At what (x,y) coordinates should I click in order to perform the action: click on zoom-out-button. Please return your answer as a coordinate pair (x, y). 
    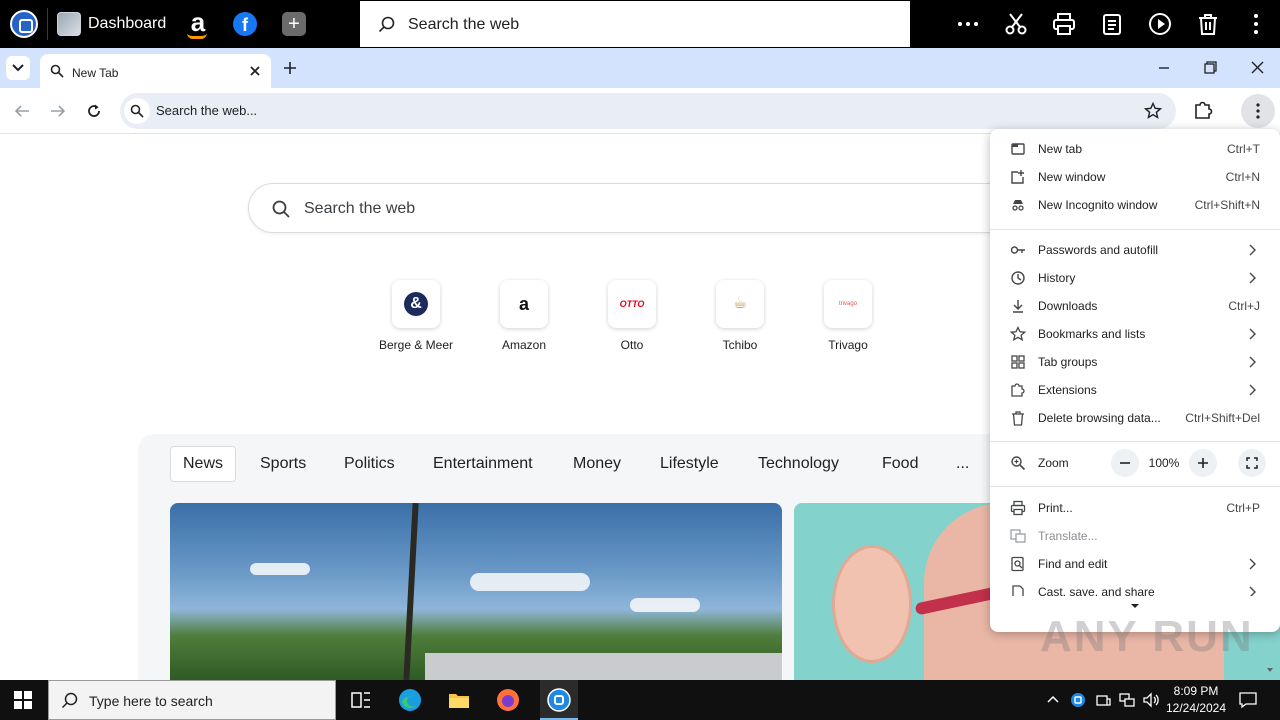
    Looking at the image, I should click on (1125, 463).